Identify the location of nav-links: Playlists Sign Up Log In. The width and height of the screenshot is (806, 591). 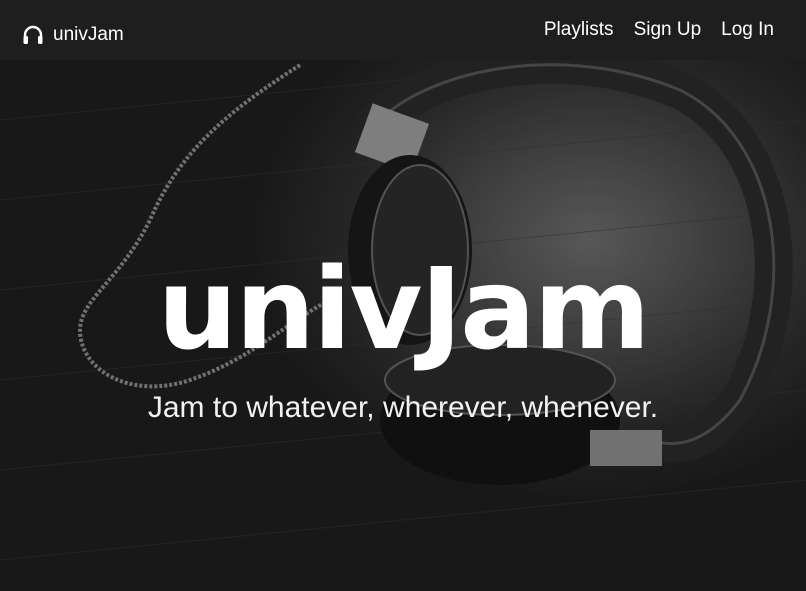
(649, 30).